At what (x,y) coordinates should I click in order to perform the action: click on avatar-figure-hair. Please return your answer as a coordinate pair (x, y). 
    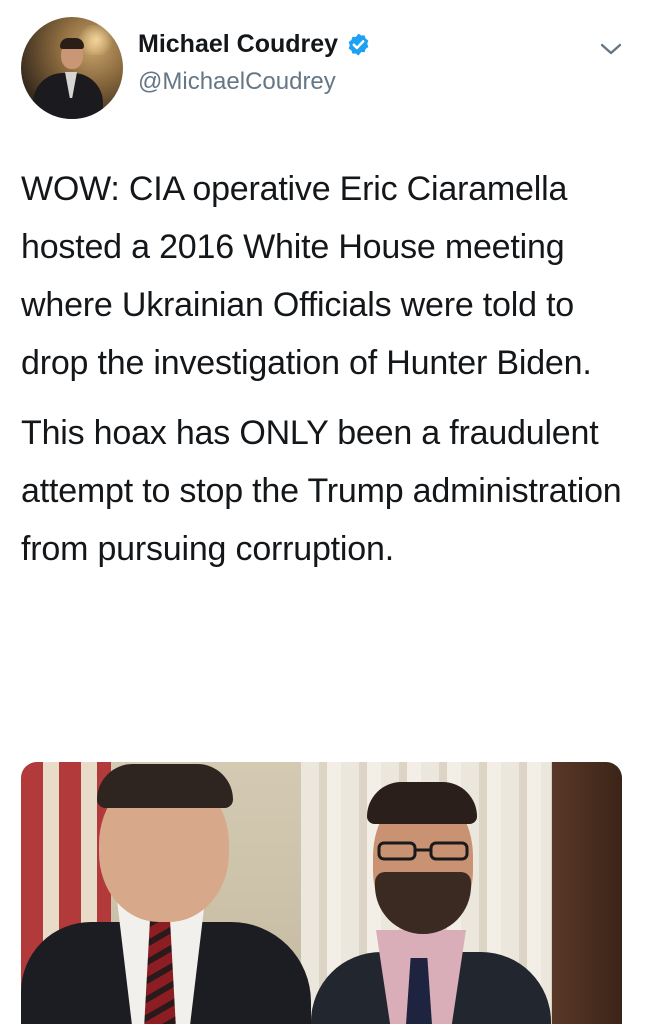
    Looking at the image, I should click on (72, 43).